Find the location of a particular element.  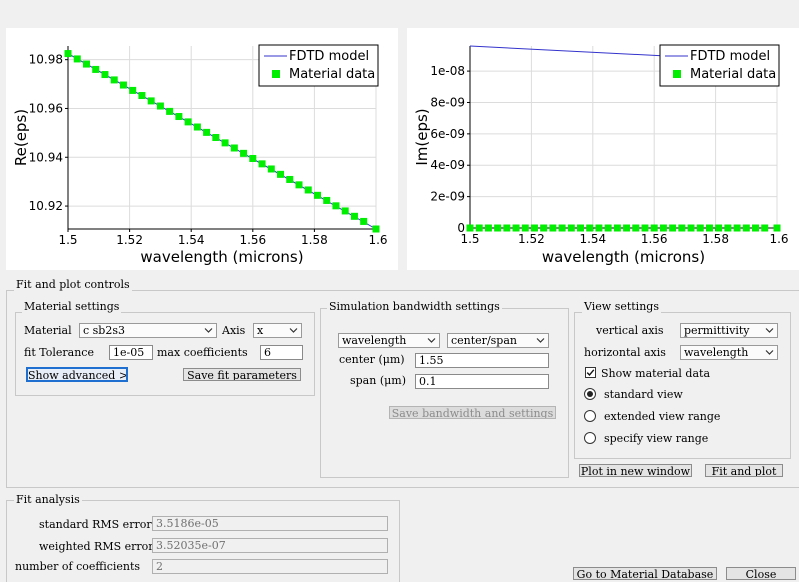

x-tick-label: 1.6 is located at coordinates (377, 240).